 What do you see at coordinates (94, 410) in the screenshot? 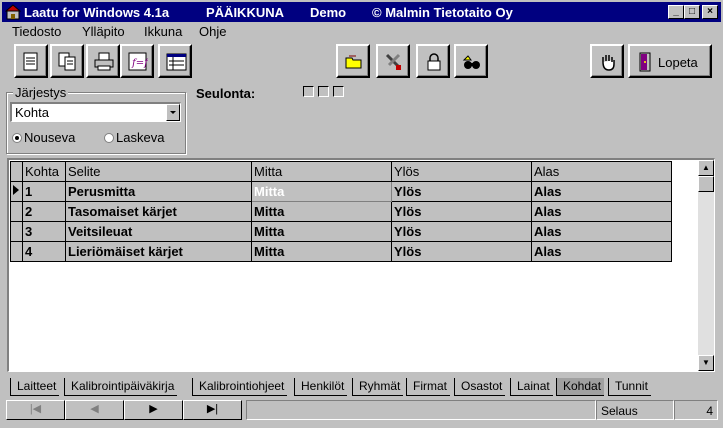
I see `previous-record-button: ◀` at bounding box center [94, 410].